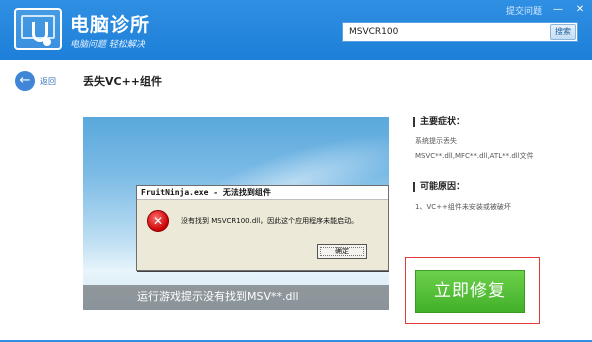 The image size is (592, 342). I want to click on app-title: 电脑诊所, so click(110, 25).